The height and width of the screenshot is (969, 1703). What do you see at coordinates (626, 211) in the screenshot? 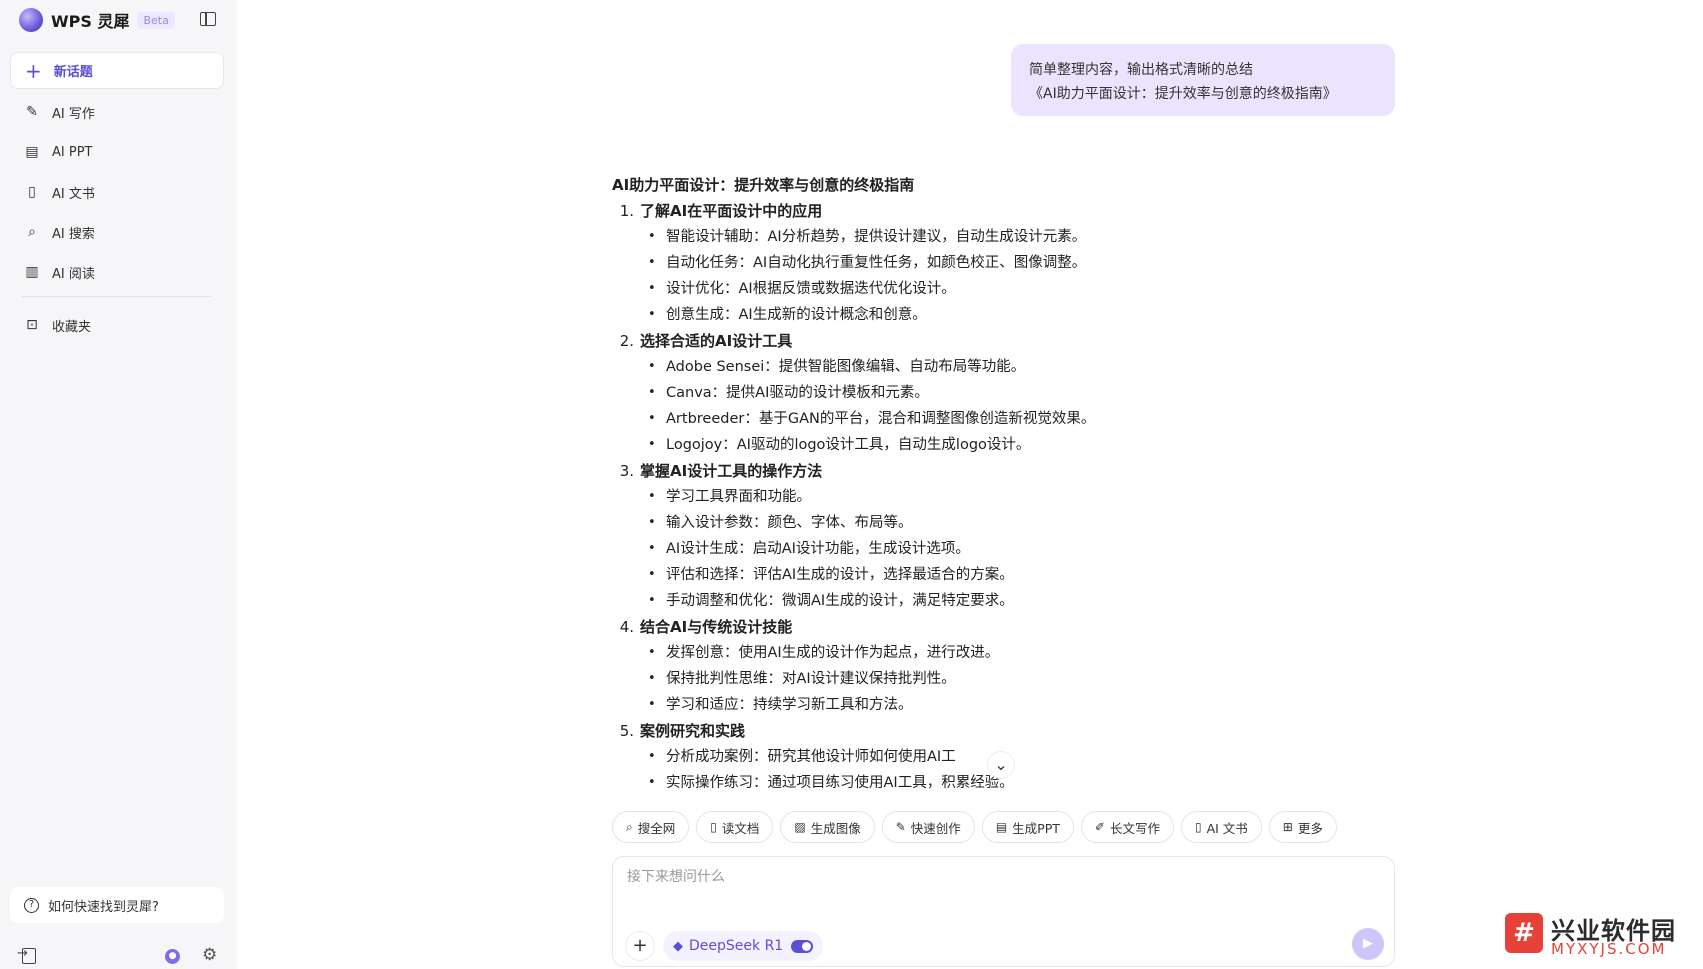
I see `section-number: 1.` at bounding box center [626, 211].